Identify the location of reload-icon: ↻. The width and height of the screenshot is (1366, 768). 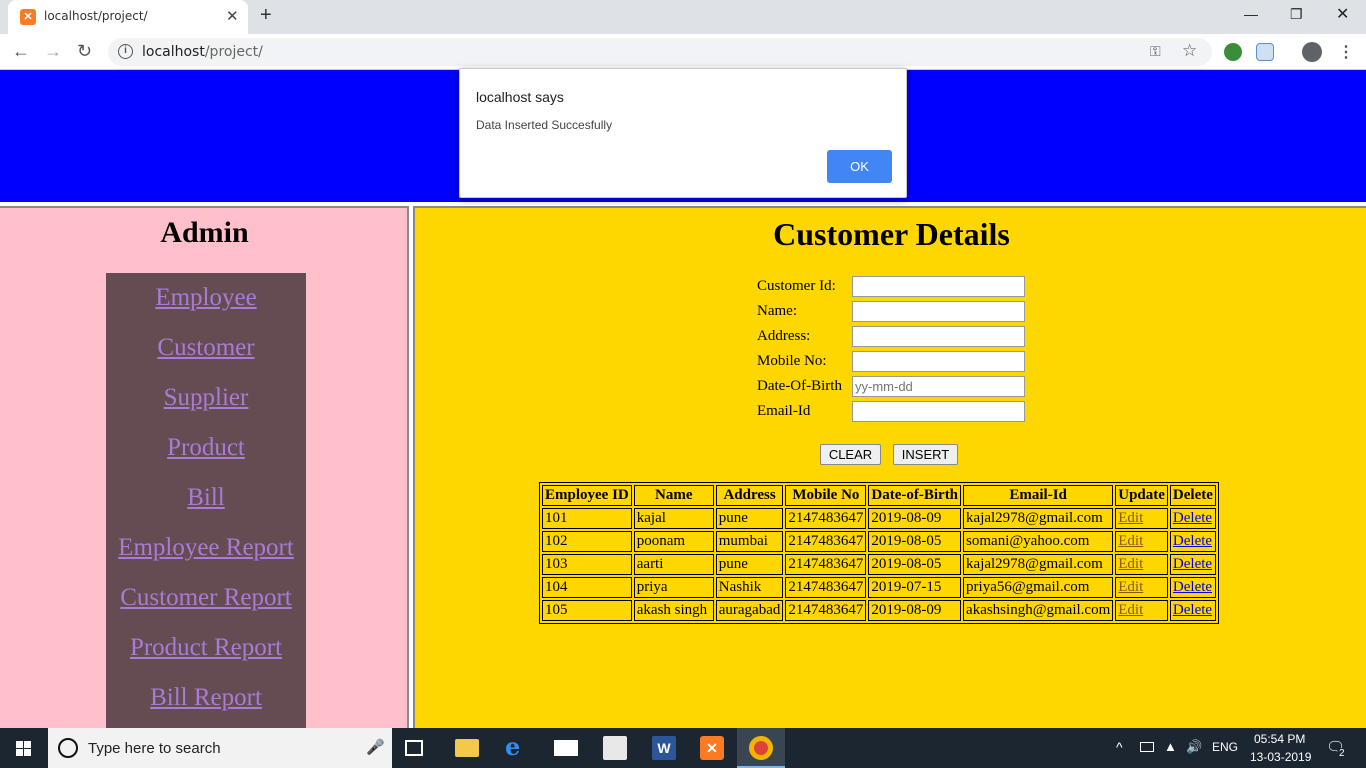
(84, 51).